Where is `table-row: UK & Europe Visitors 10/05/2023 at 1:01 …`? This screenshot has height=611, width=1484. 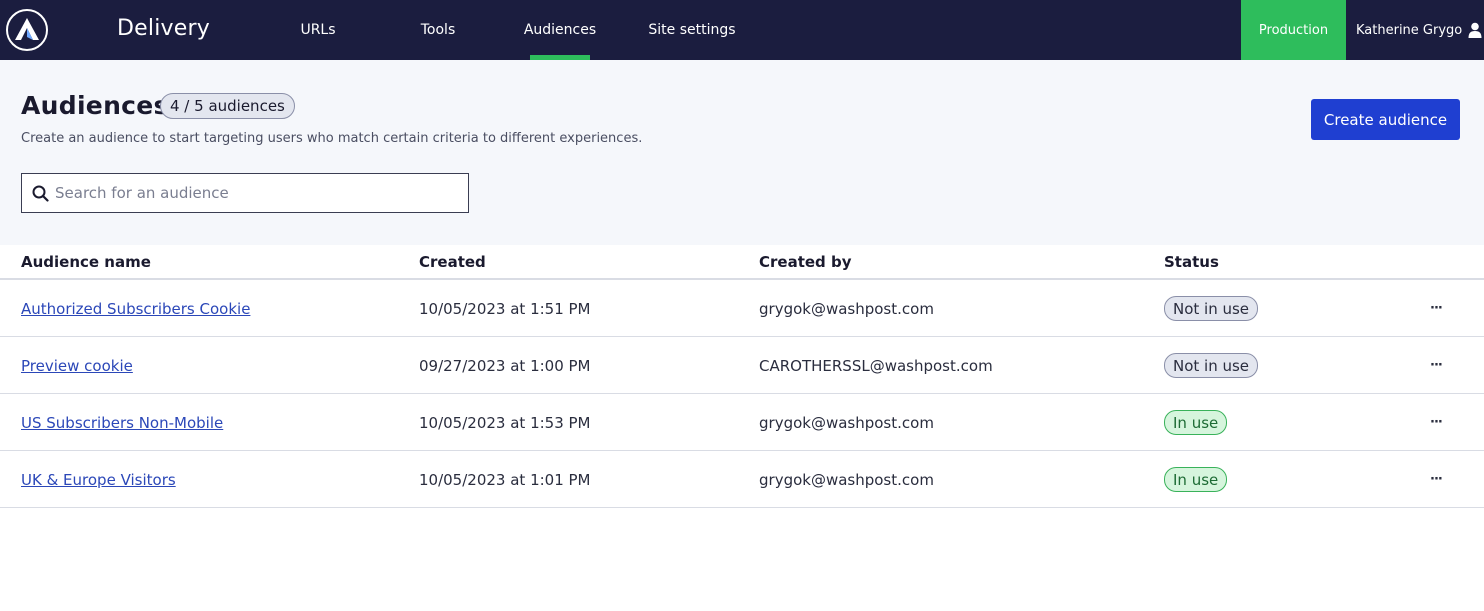
table-row: UK & Europe Visitors 10/05/2023 at 1:01 … is located at coordinates (742, 479).